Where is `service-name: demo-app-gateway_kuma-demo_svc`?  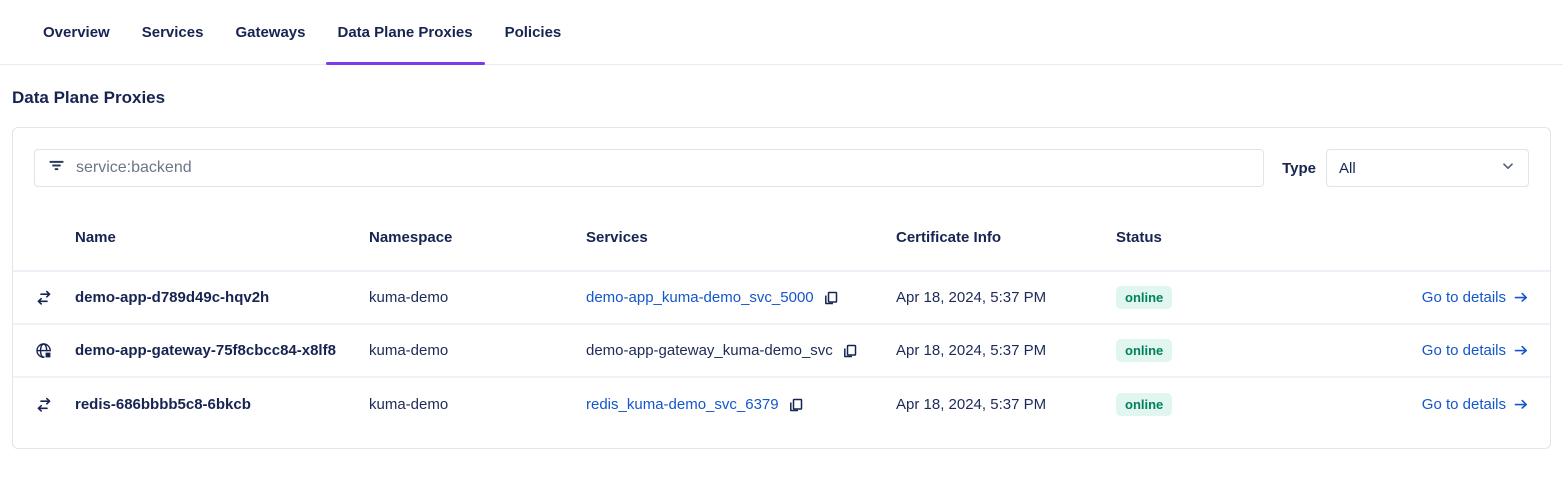
service-name: demo-app-gateway_kuma-demo_svc is located at coordinates (709, 350).